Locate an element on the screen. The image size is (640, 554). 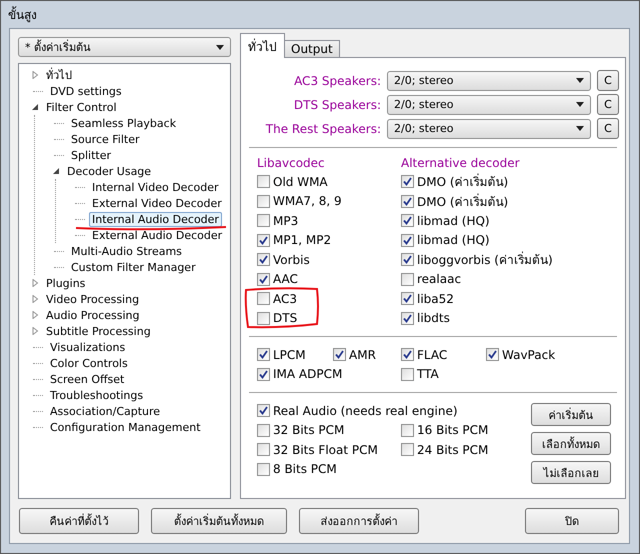
tree-item: Video Processing is located at coordinates (92, 299).